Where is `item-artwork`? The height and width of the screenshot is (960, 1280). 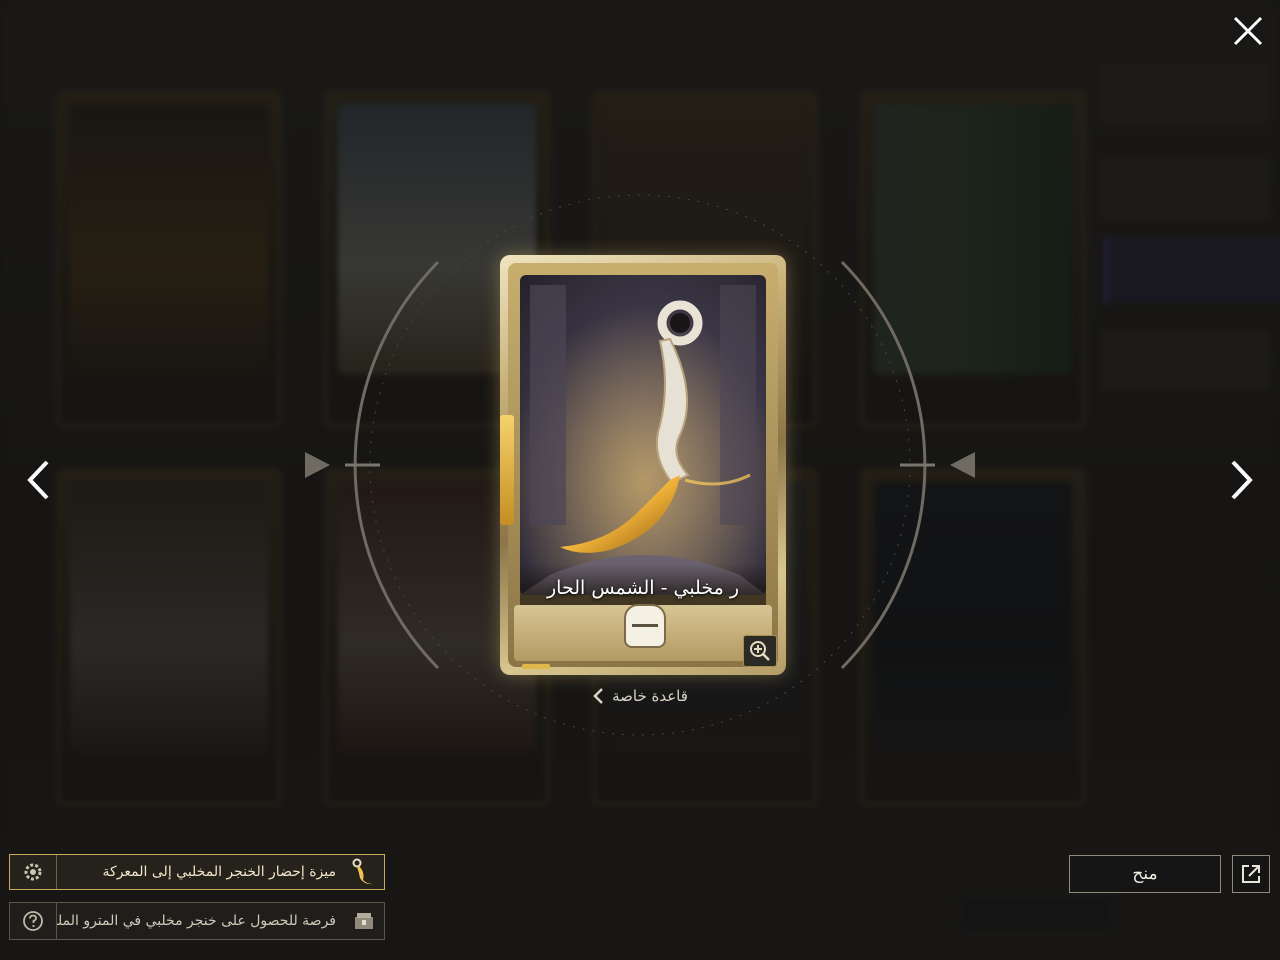
item-artwork is located at coordinates (643, 435).